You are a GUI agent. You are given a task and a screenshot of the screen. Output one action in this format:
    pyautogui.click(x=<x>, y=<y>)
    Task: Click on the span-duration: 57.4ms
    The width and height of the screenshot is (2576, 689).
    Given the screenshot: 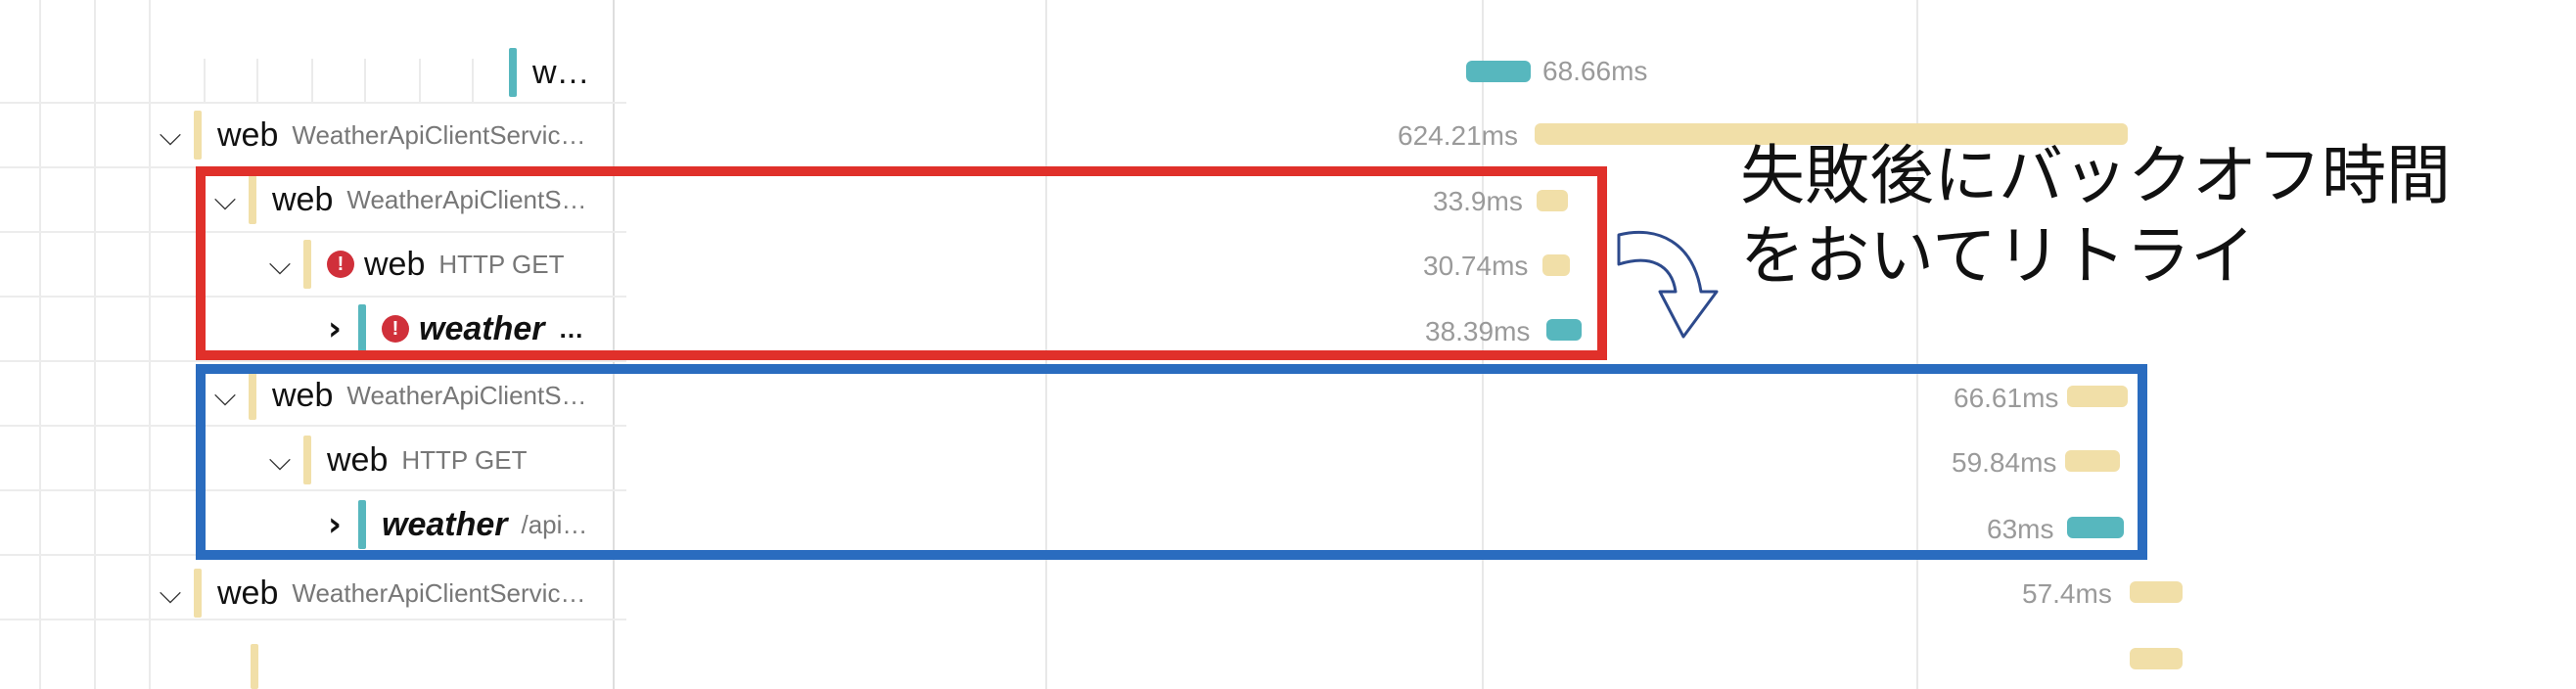 What is the action you would take?
    pyautogui.click(x=2067, y=593)
    